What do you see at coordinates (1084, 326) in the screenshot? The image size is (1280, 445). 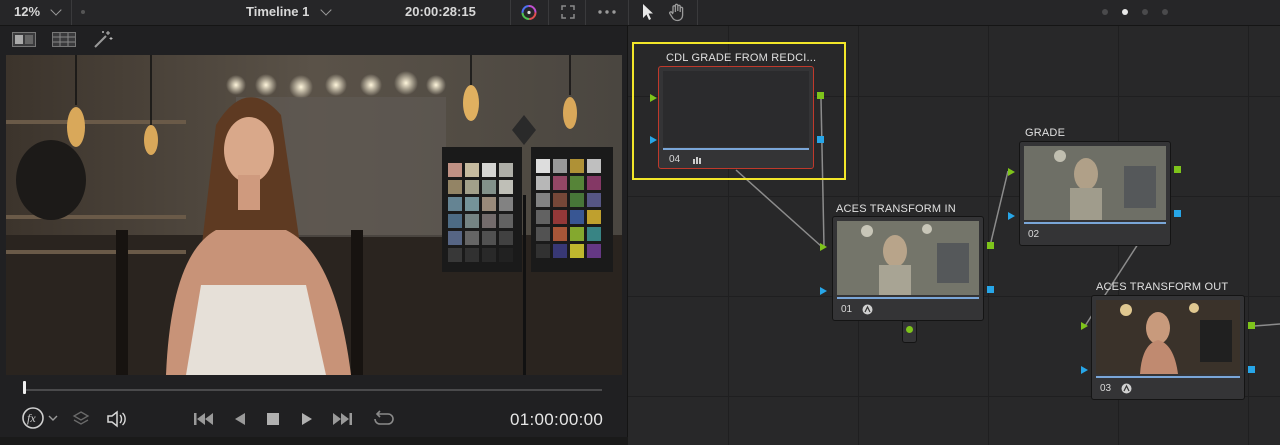 I see `node-03-input-pin` at bounding box center [1084, 326].